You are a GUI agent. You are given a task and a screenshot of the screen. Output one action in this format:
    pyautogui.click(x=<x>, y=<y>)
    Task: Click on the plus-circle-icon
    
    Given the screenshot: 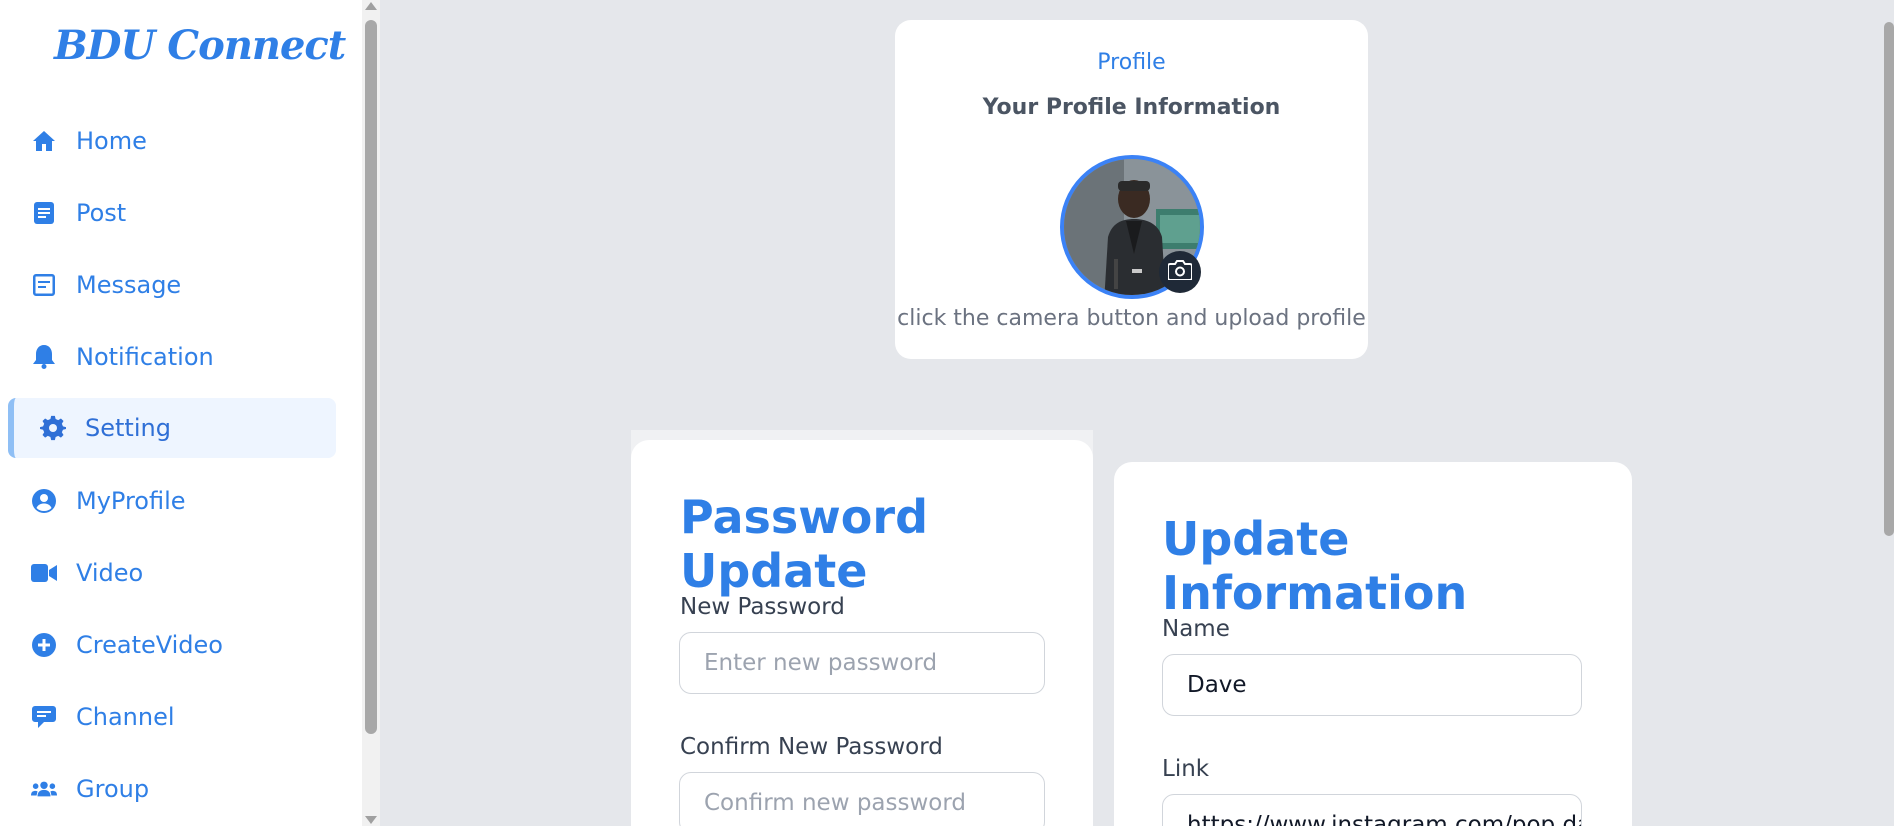 What is the action you would take?
    pyautogui.click(x=44, y=645)
    